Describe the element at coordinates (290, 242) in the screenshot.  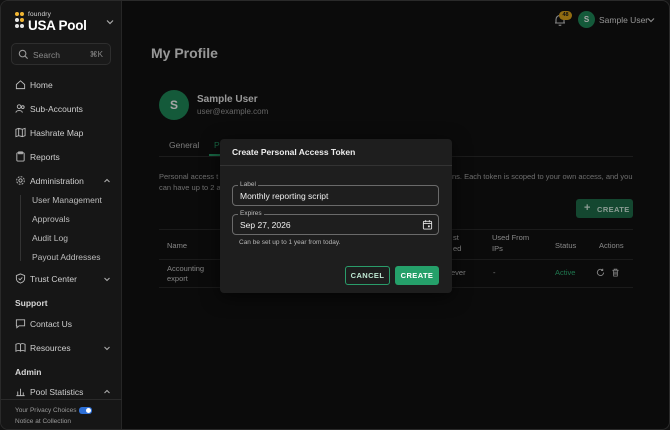
I see `expires-helper-text: Can be set up to 1 year from today.` at that location.